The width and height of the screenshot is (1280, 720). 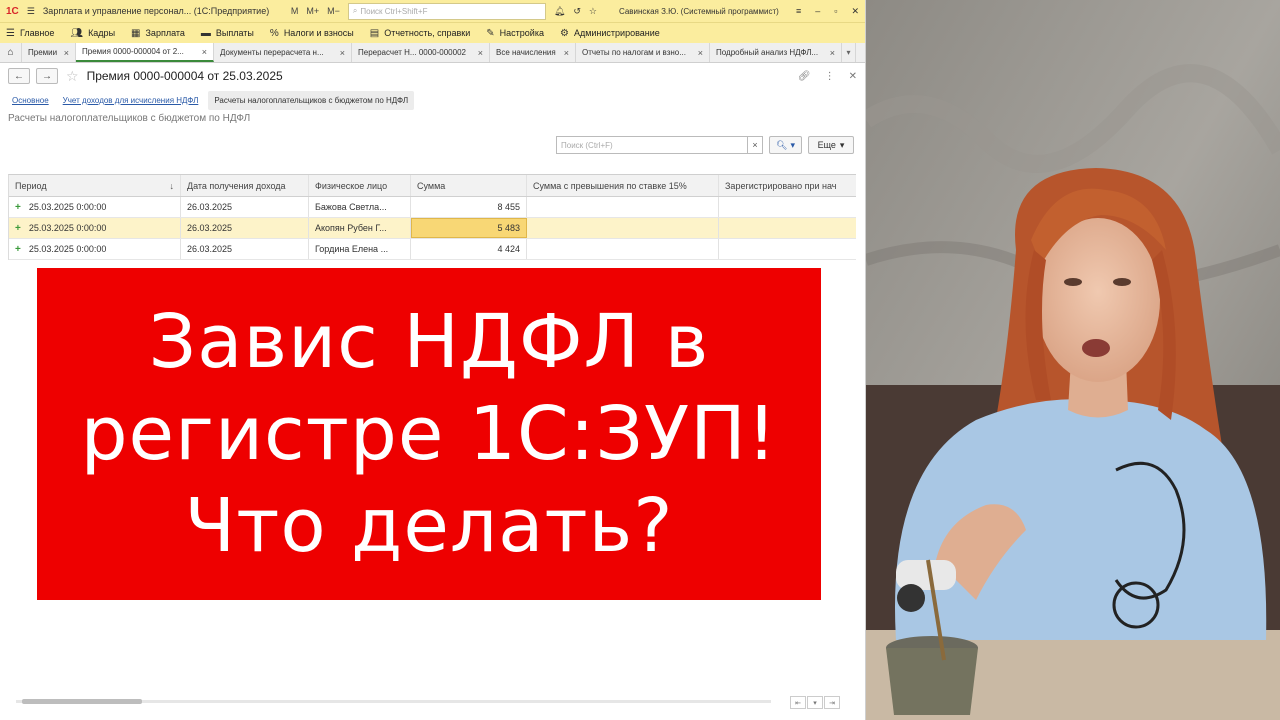 What do you see at coordinates (832, 702) in the screenshot?
I see `last-page-icon: ⇥` at bounding box center [832, 702].